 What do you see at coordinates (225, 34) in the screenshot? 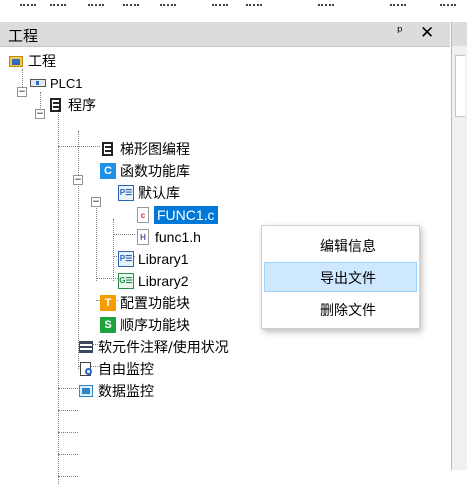
I see `panel-header: 工程 ᵖ ✕` at bounding box center [225, 34].